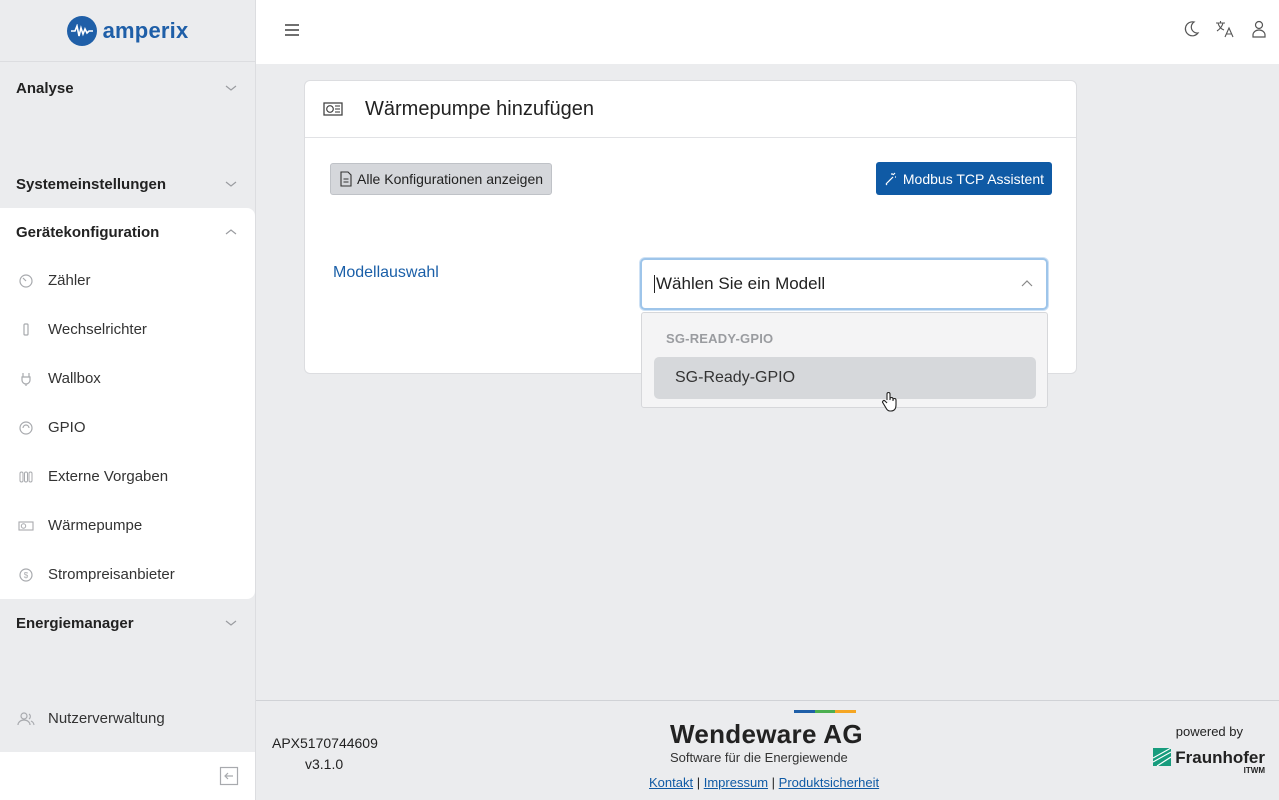 This screenshot has height=800, width=1279. I want to click on sidebar-item-strompreisanbieter: $ Strompreisanbieter, so click(127, 574).